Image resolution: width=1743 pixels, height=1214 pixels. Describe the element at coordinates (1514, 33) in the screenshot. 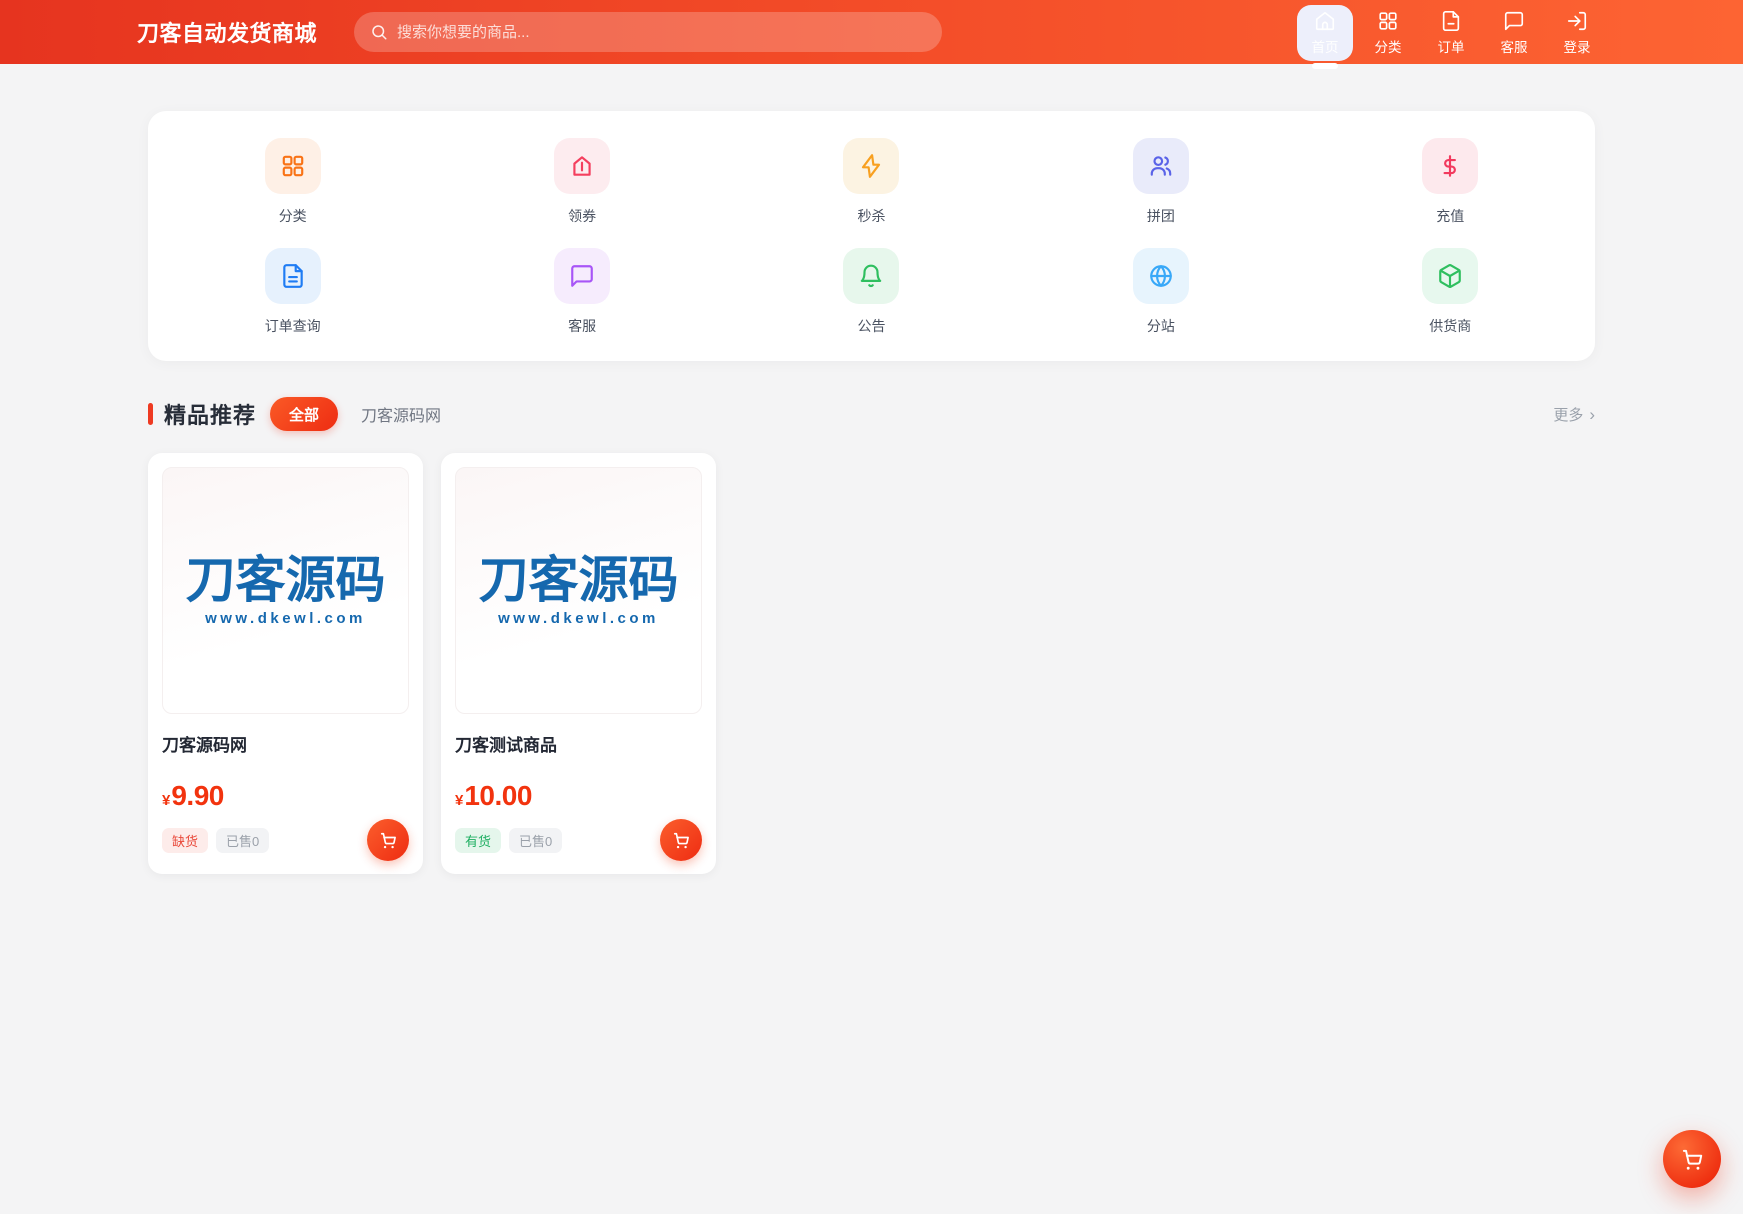

I see `nav-item-support: 客服` at that location.